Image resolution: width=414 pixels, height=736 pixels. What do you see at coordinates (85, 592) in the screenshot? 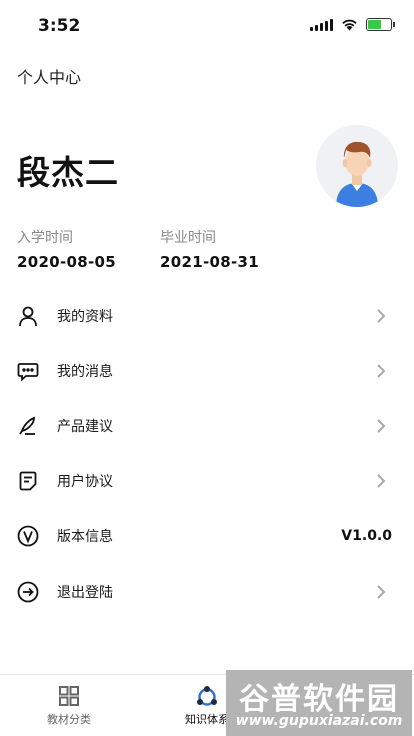
I see `menu-item-label: 退出登陆` at bounding box center [85, 592].